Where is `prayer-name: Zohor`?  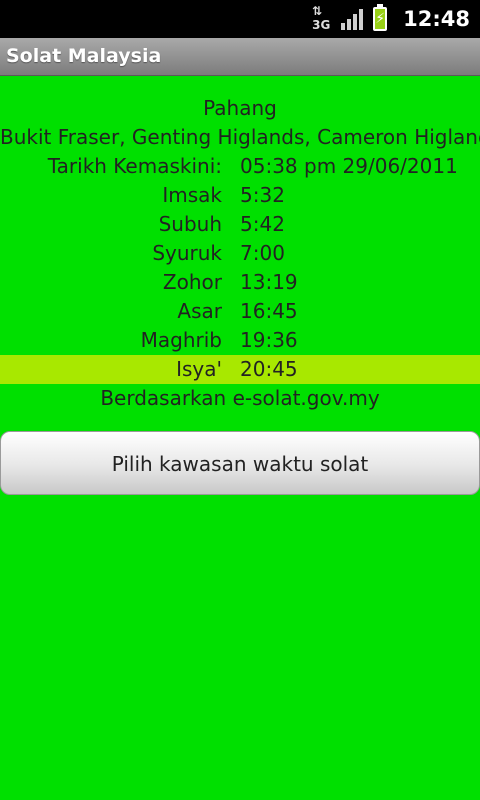 prayer-name: Zohor is located at coordinates (192, 282).